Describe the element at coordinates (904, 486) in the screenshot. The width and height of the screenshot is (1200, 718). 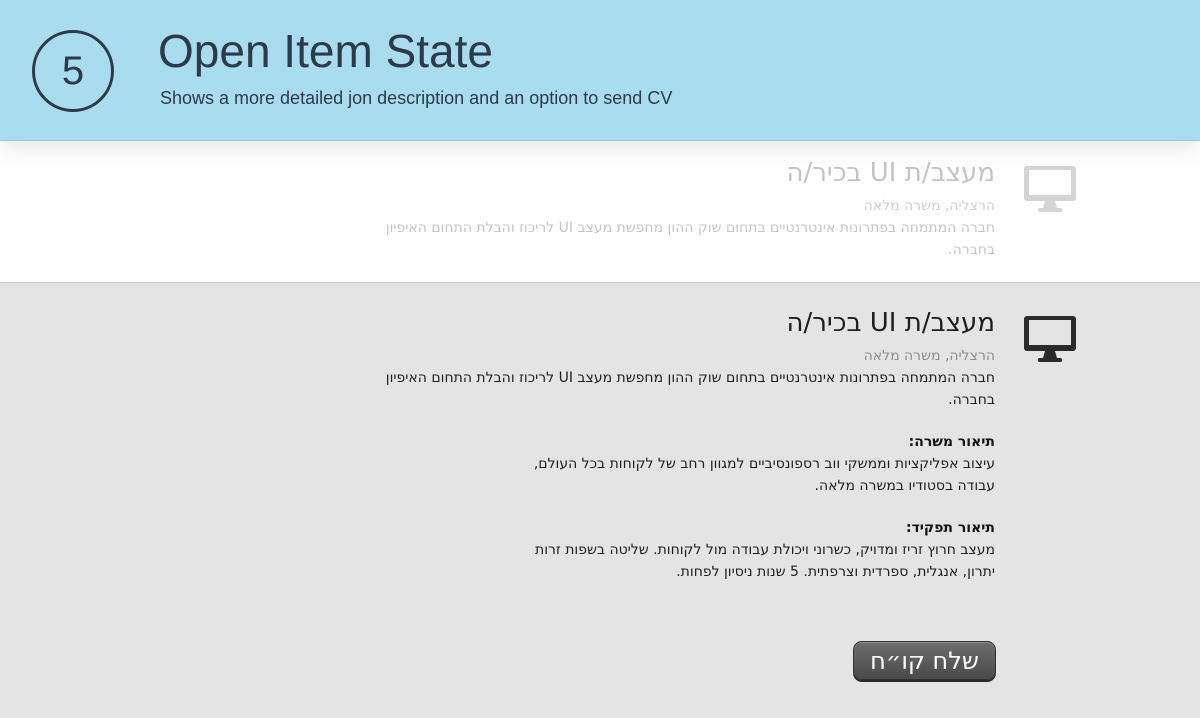
I see `job-description-line: עבודה בסטודיו במשרה מלאה.` at that location.